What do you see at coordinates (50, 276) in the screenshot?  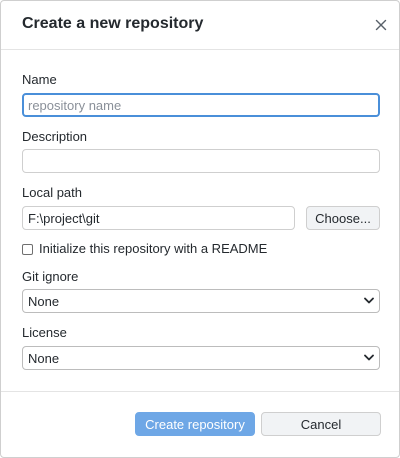 I see `git-ignore-label: Git ignore` at bounding box center [50, 276].